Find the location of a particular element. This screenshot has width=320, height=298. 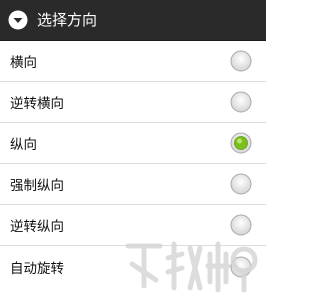

dialog-titlebar: 选择方向 is located at coordinates (133, 20).